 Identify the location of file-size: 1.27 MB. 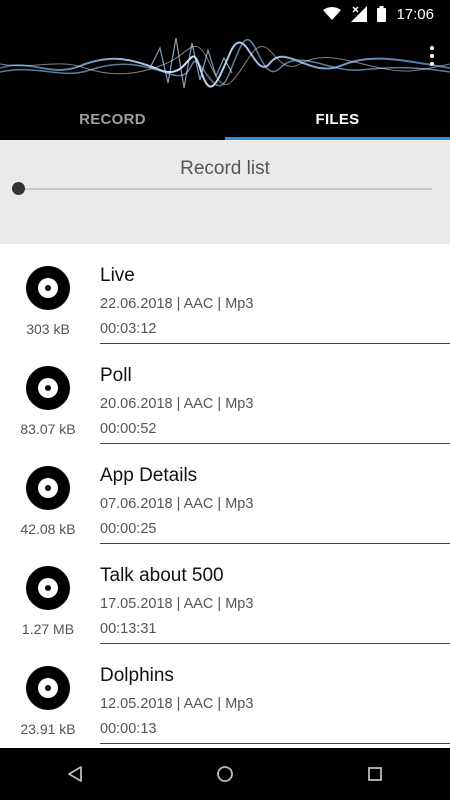
(48, 629).